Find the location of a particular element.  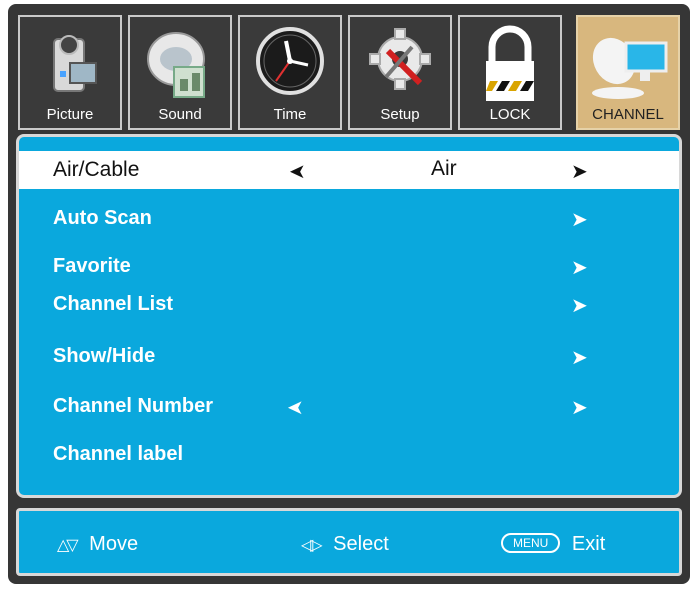

help-bar: △▽ Move ◁▷ Select MENU Exit is located at coordinates (349, 542).